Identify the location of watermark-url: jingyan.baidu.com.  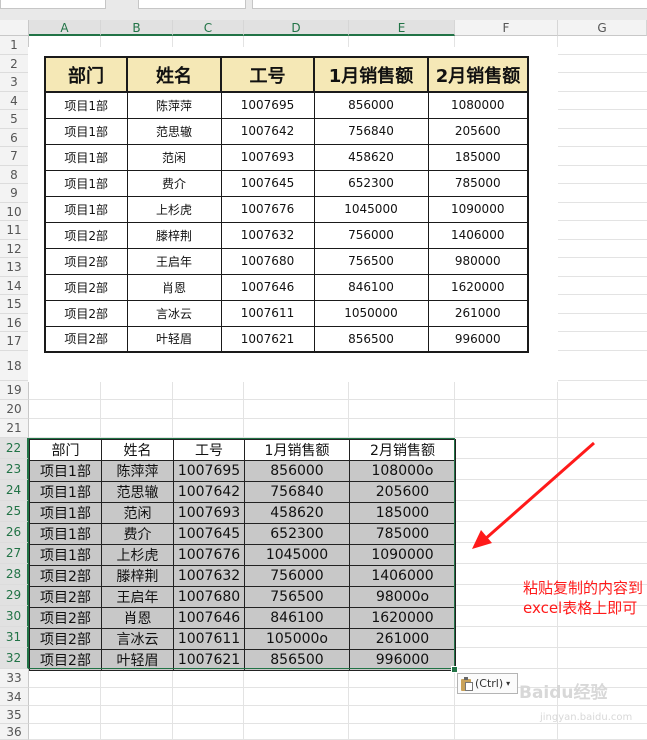
(586, 717).